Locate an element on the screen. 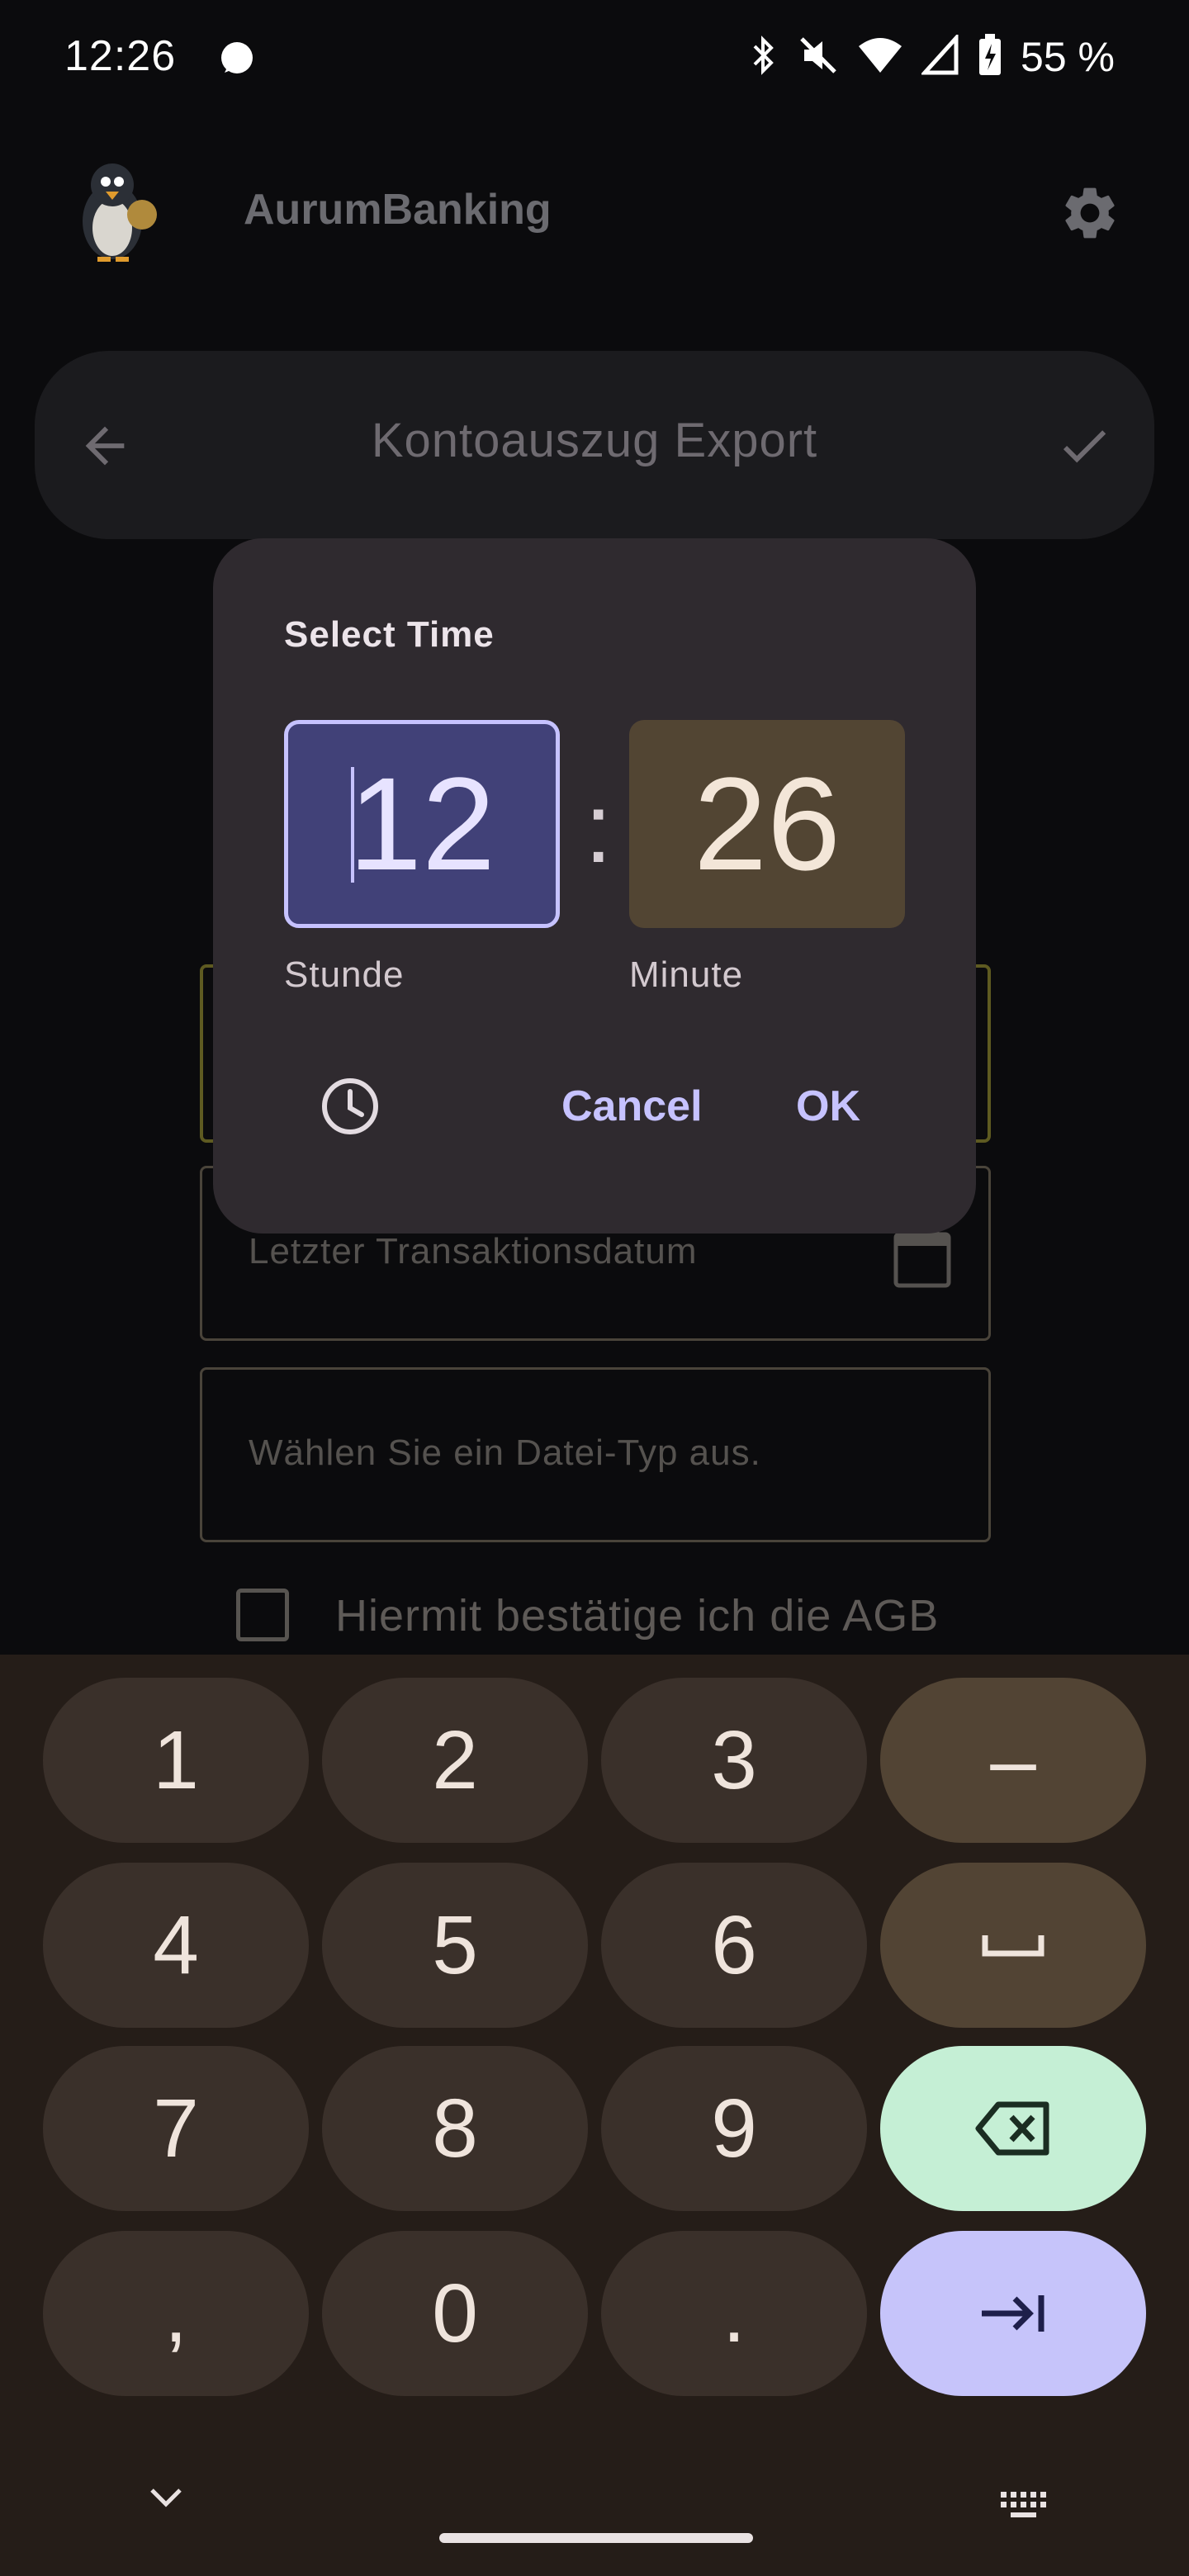 Image resolution: width=1189 pixels, height=2576 pixels. key-6: 6 is located at coordinates (734, 1945).